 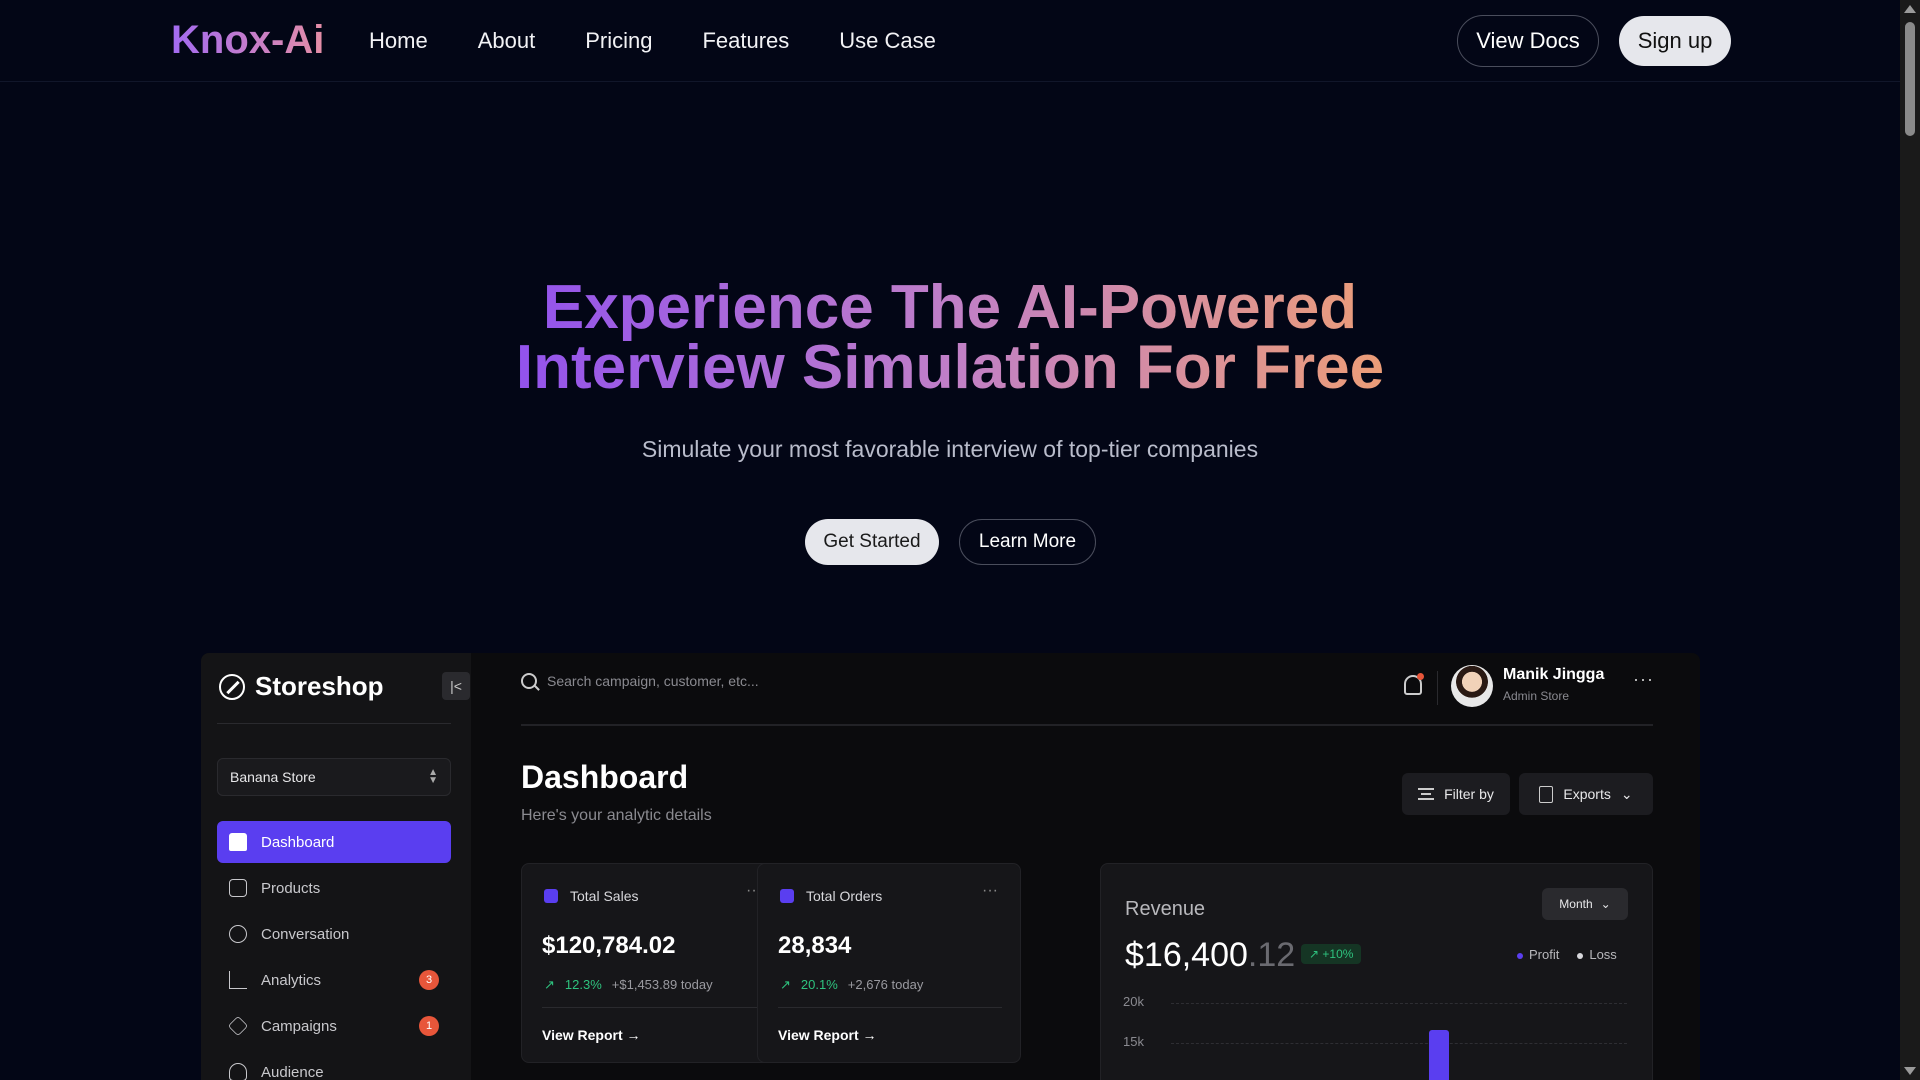 I want to click on sidebar-item-conversation: Conversation, so click(x=334, y=934).